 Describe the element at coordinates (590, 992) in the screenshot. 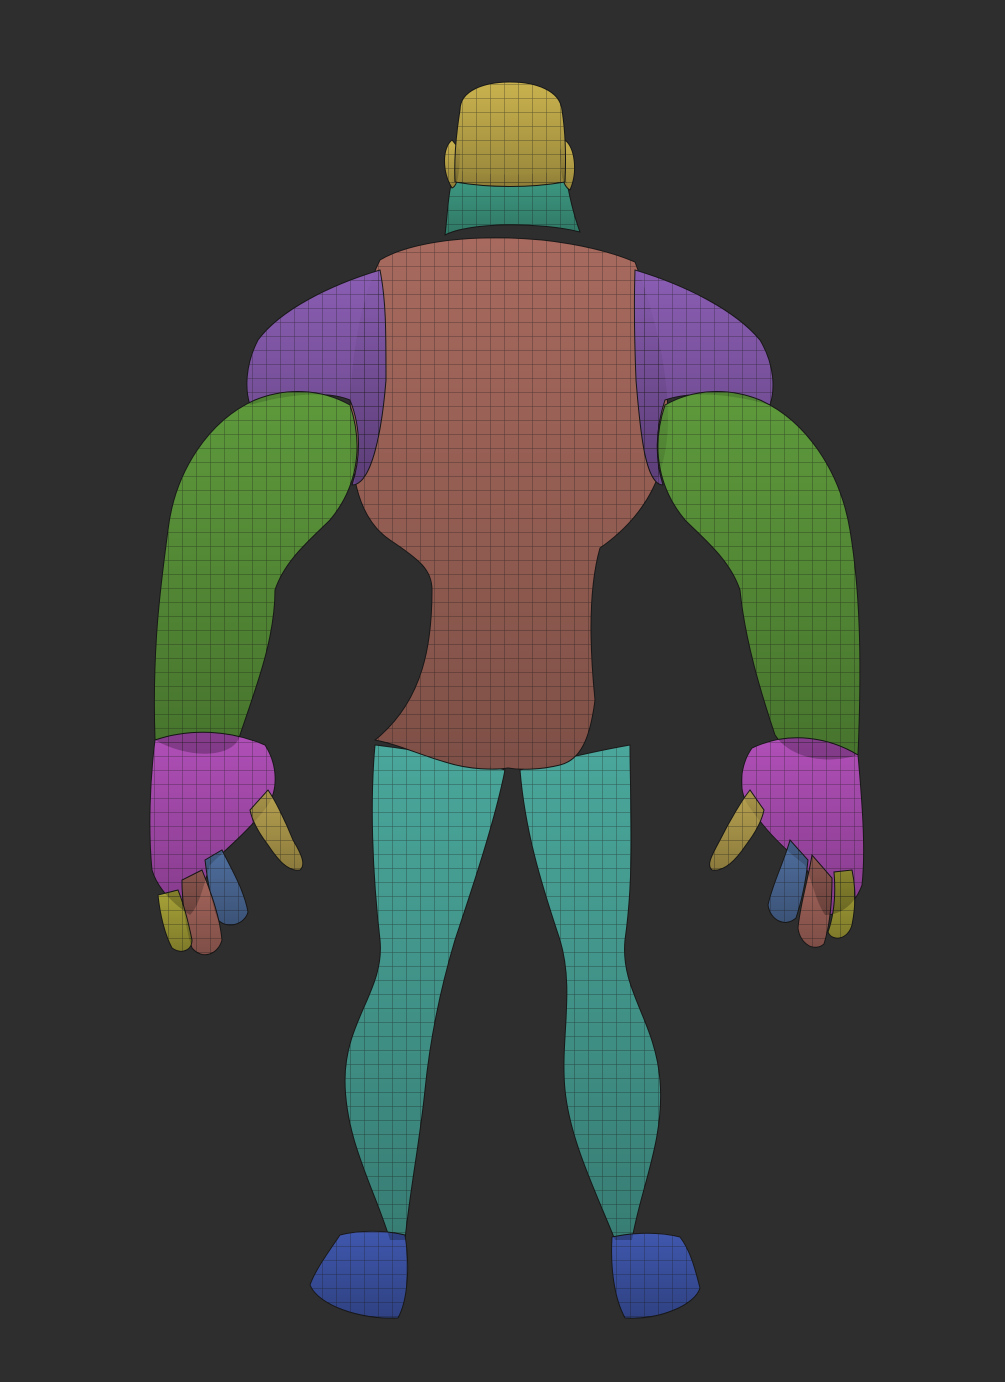

I see `leg-right-shading` at that location.